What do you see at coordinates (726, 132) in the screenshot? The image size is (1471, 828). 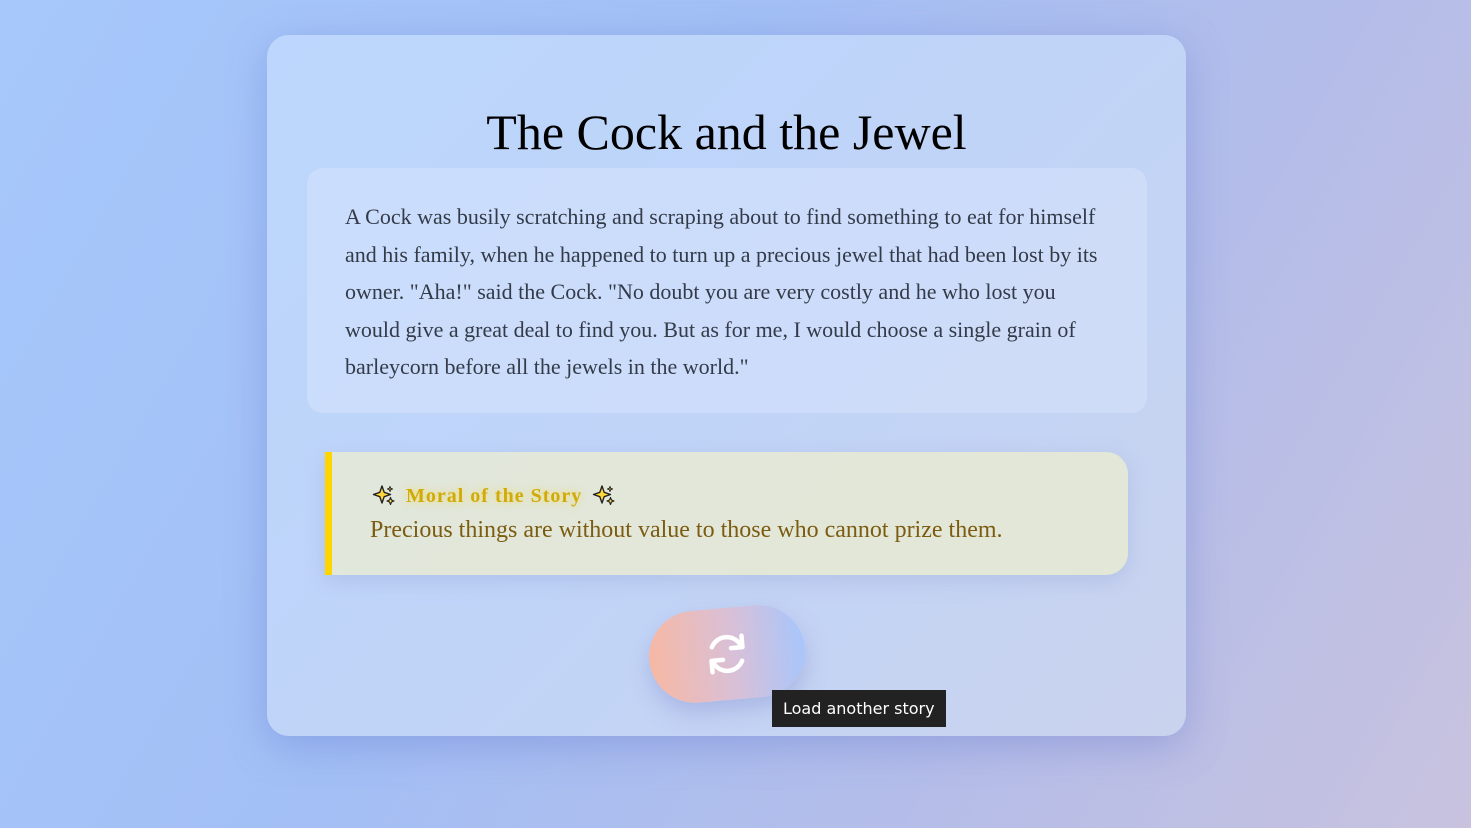 I see `story-title: The Cock and the Jewel` at bounding box center [726, 132].